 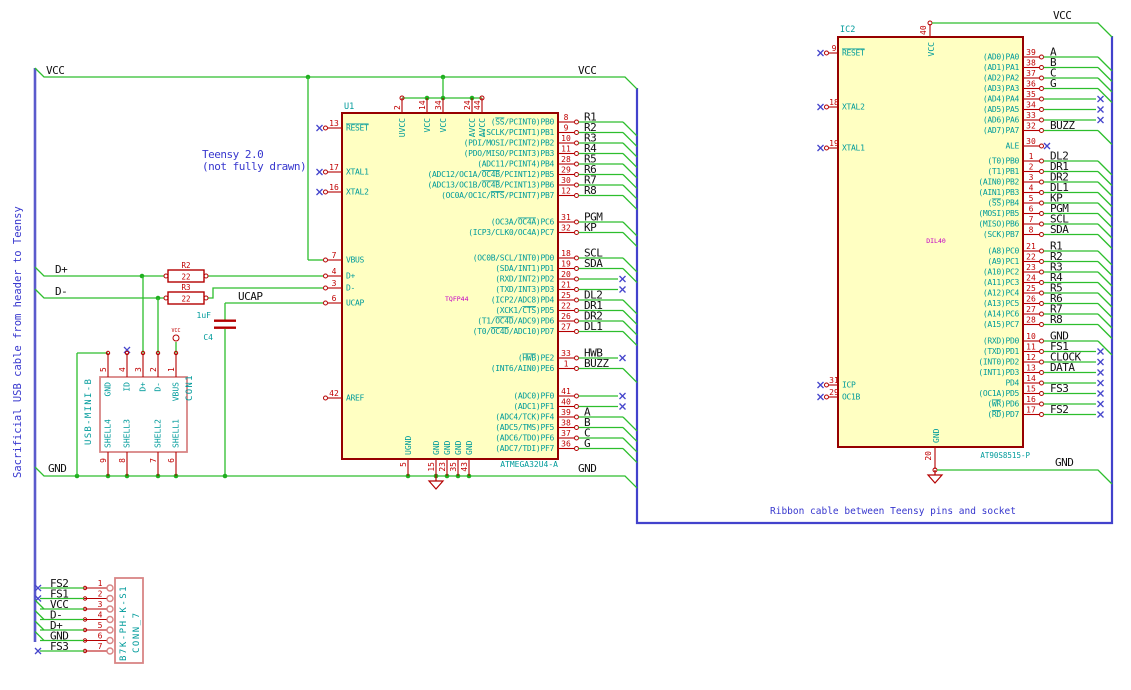 I want to click on pin-name: D-, so click(x=158, y=387).